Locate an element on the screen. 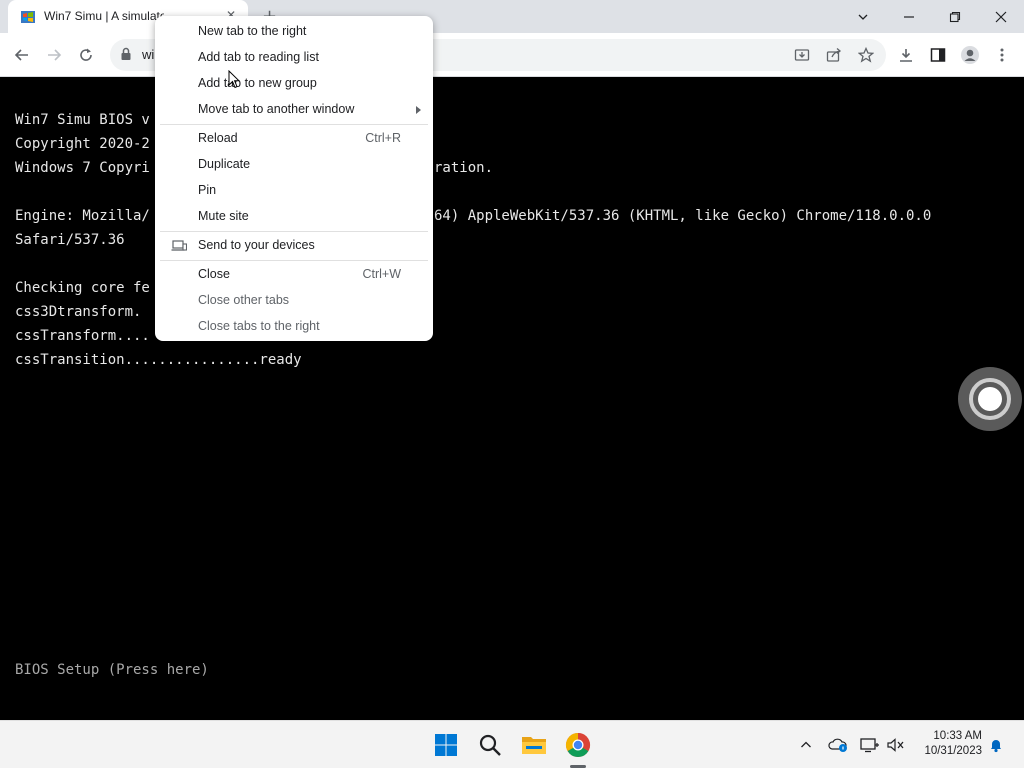 This screenshot has height=768, width=1024. loading-spinner-icon is located at coordinates (990, 399).